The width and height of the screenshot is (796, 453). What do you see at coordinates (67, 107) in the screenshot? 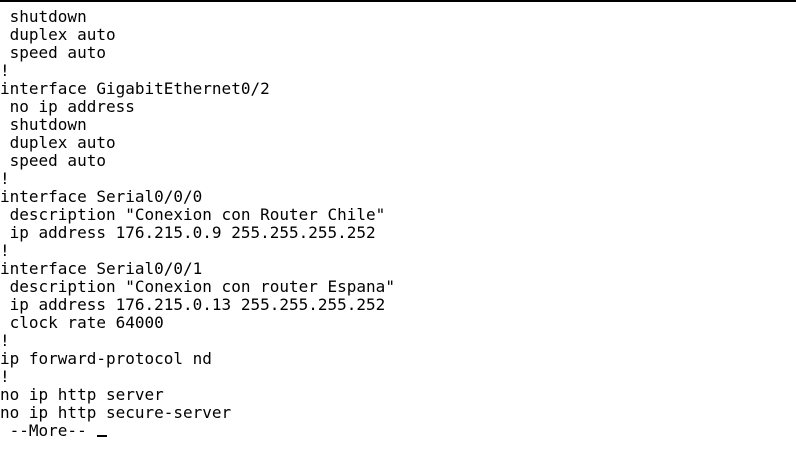
I see `terminal-line: no ip address` at bounding box center [67, 107].